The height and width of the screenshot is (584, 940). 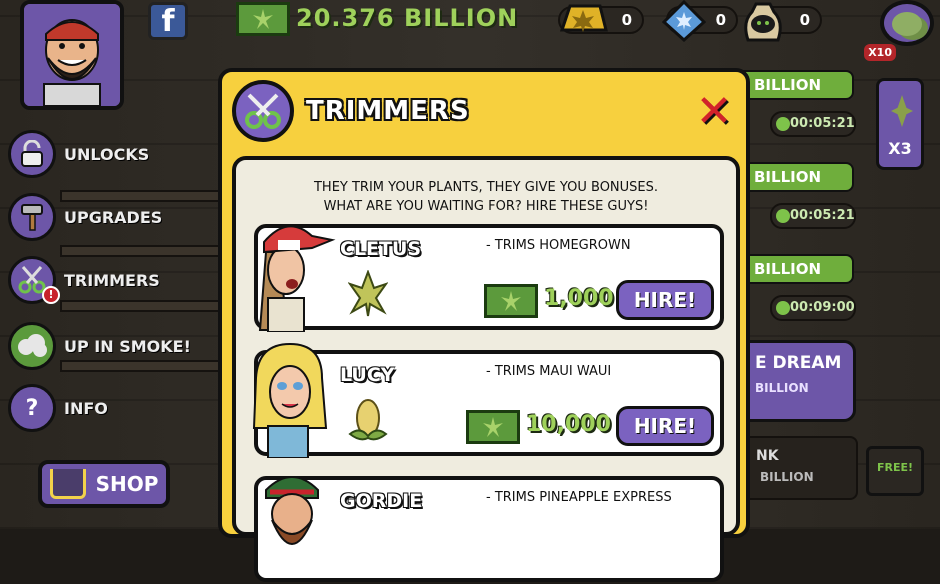 What do you see at coordinates (292, 510) in the screenshot?
I see `gordie-portrait` at bounding box center [292, 510].